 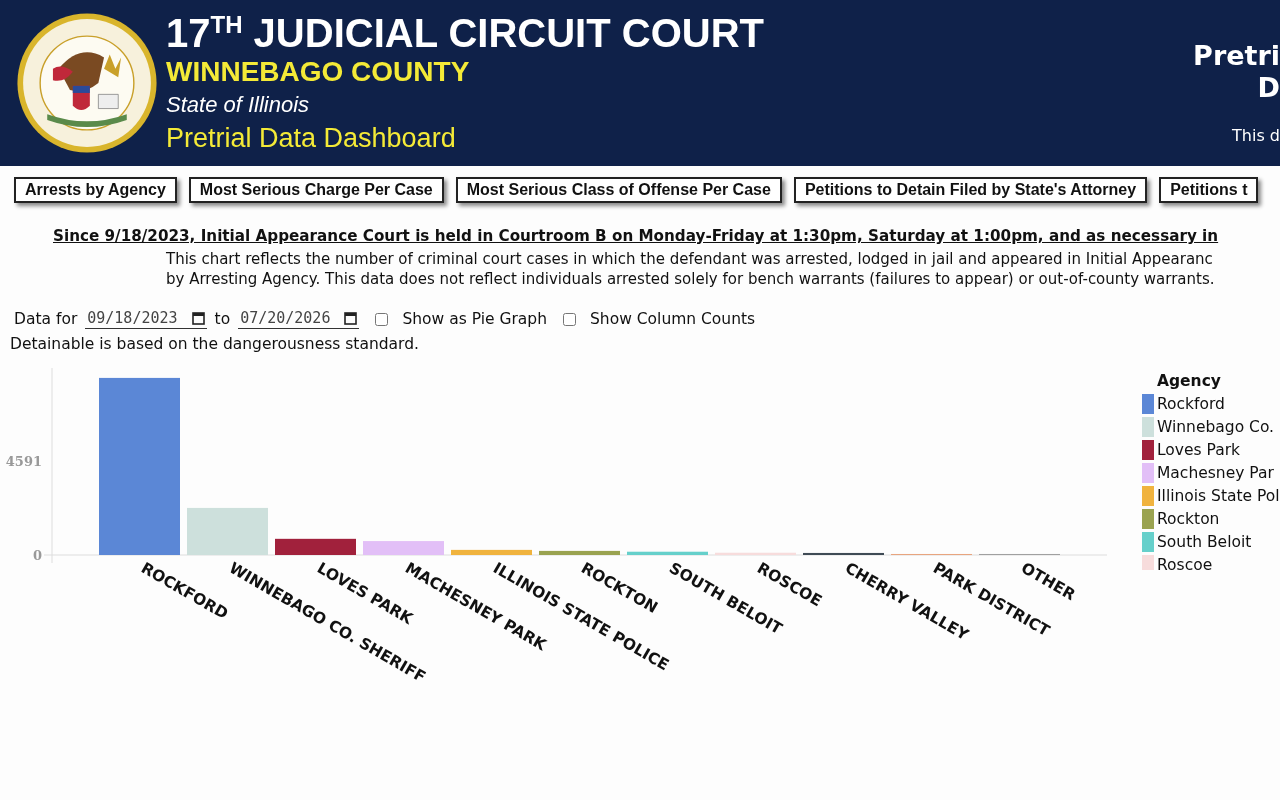 What do you see at coordinates (970, 190) in the screenshot?
I see `tab: Petitions to Detain Filed by State's Attorney` at bounding box center [970, 190].